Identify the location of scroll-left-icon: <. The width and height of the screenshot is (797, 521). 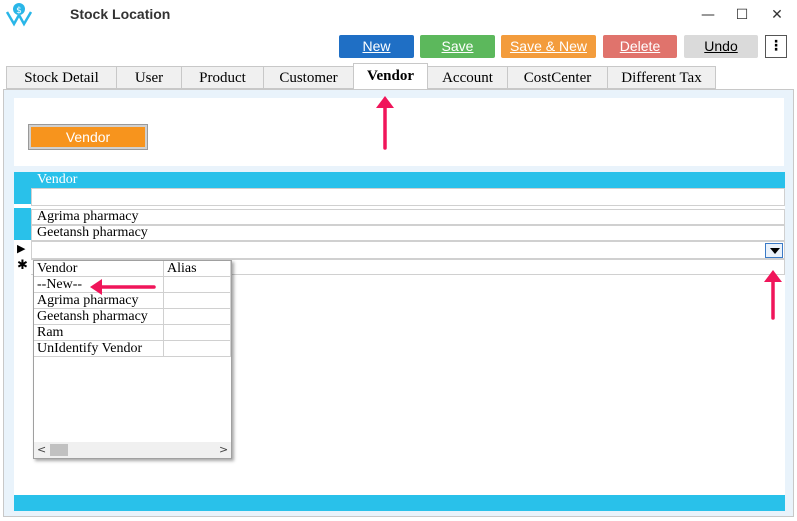
(41, 450).